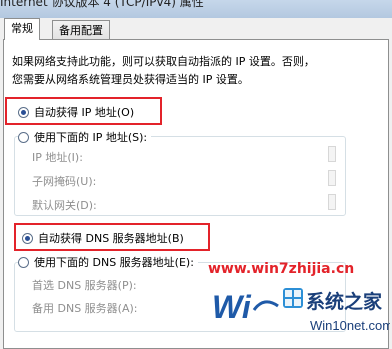 The height and width of the screenshot is (349, 392). What do you see at coordinates (85, 308) in the screenshot?
I see `alternate-dns-label: 备用 DNS 服务器(A):` at bounding box center [85, 308].